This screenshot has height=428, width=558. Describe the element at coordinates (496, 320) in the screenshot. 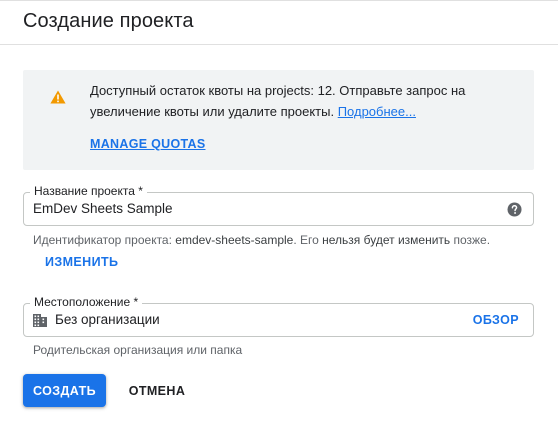

I see `browse-button: ОБЗОР` at that location.